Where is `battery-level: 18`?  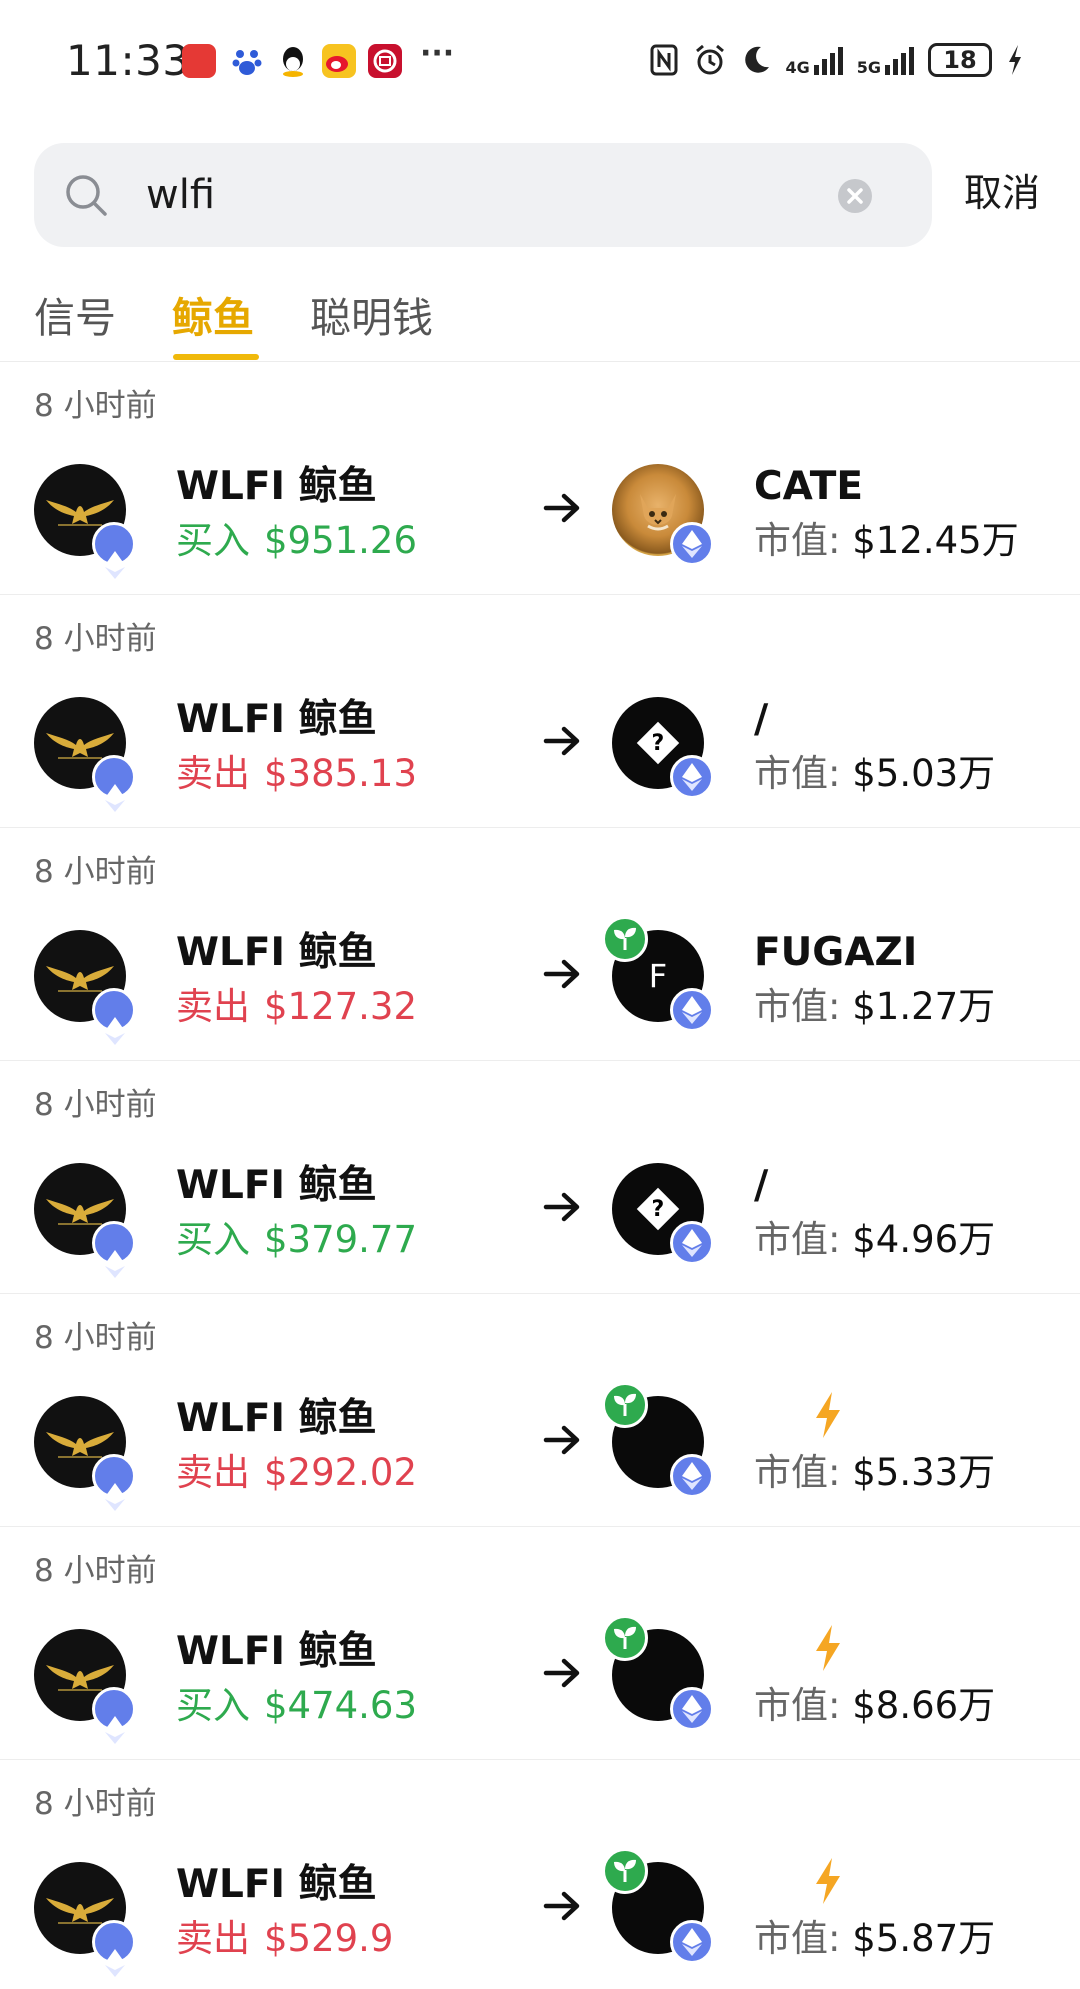 battery-level: 18 is located at coordinates (960, 60).